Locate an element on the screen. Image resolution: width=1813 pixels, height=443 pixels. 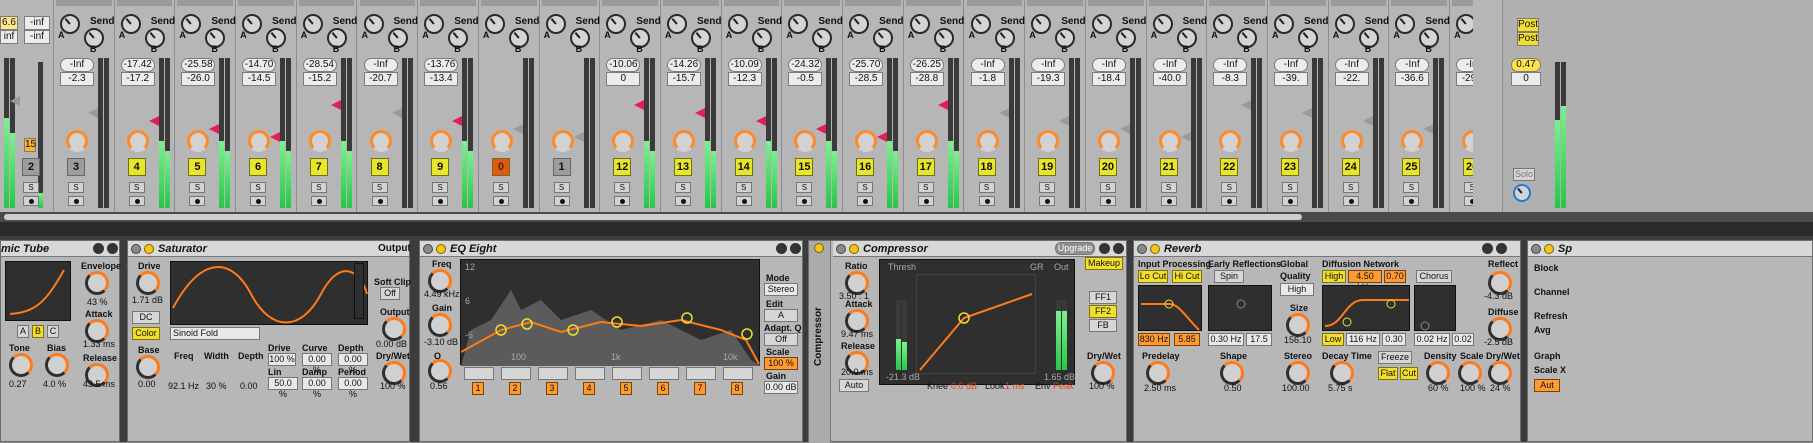
stereo-knob is located at coordinates (1298, 373).